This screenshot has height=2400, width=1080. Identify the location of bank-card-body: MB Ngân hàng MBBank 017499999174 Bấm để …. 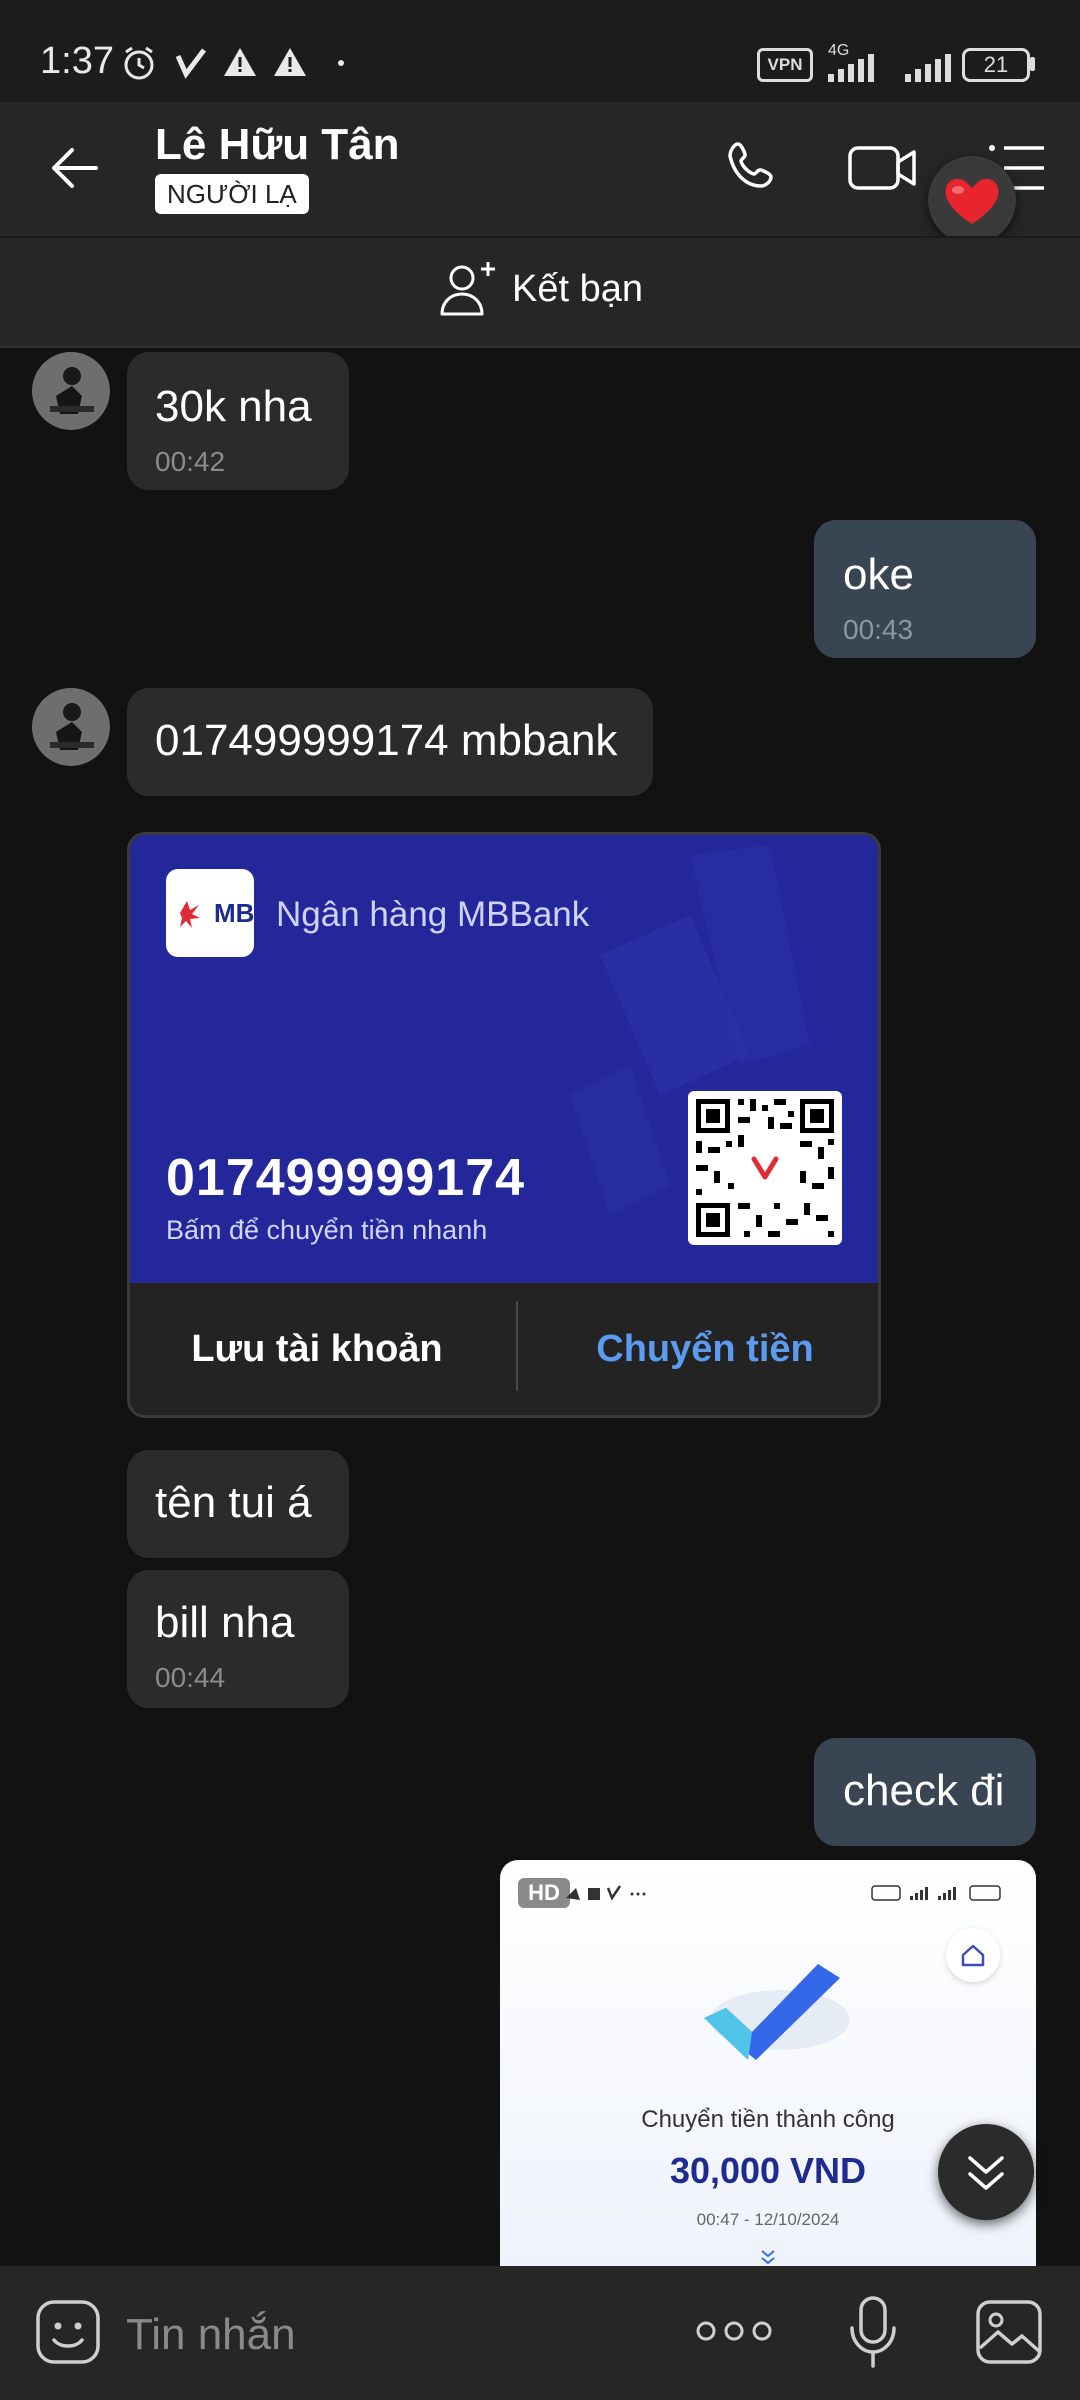
(504, 1059).